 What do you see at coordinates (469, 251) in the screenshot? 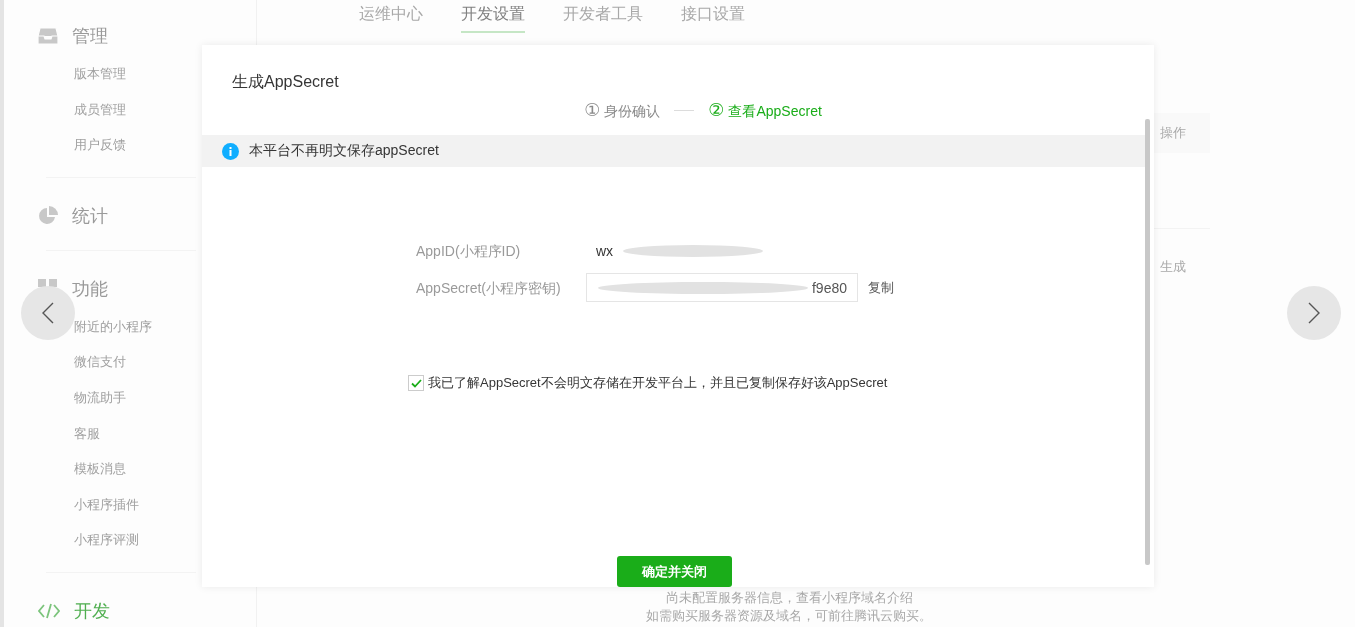
I see `field-label: AppID(小程序ID)` at bounding box center [469, 251].